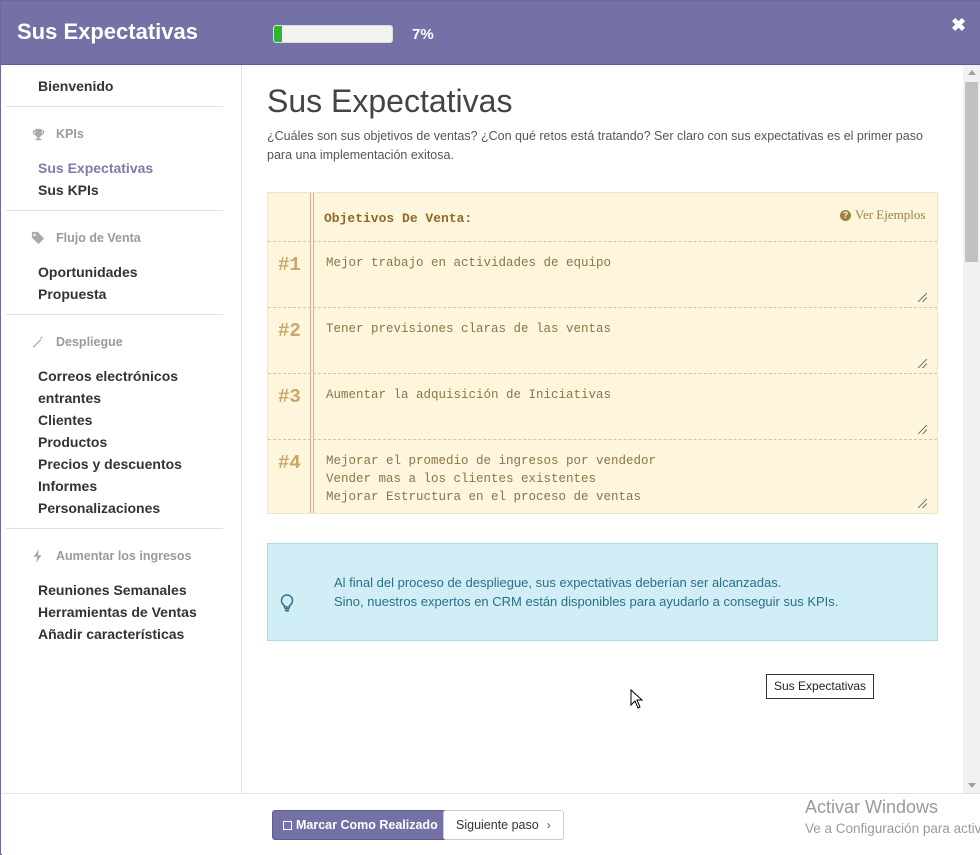 Image resolution: width=980 pixels, height=855 pixels. What do you see at coordinates (626, 329) in the screenshot?
I see `objective-textarea: Tener previsiones claras de las ventas` at bounding box center [626, 329].